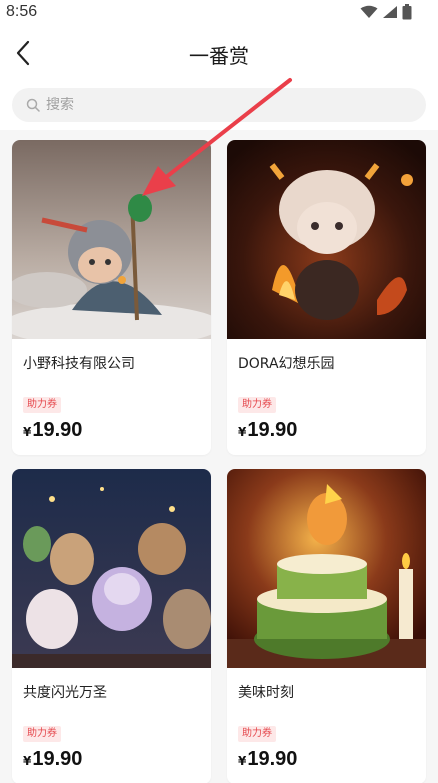 Image resolution: width=438 pixels, height=783 pixels. Describe the element at coordinates (79, 364) in the screenshot. I see `product-name: 小野科技有限公司` at that location.